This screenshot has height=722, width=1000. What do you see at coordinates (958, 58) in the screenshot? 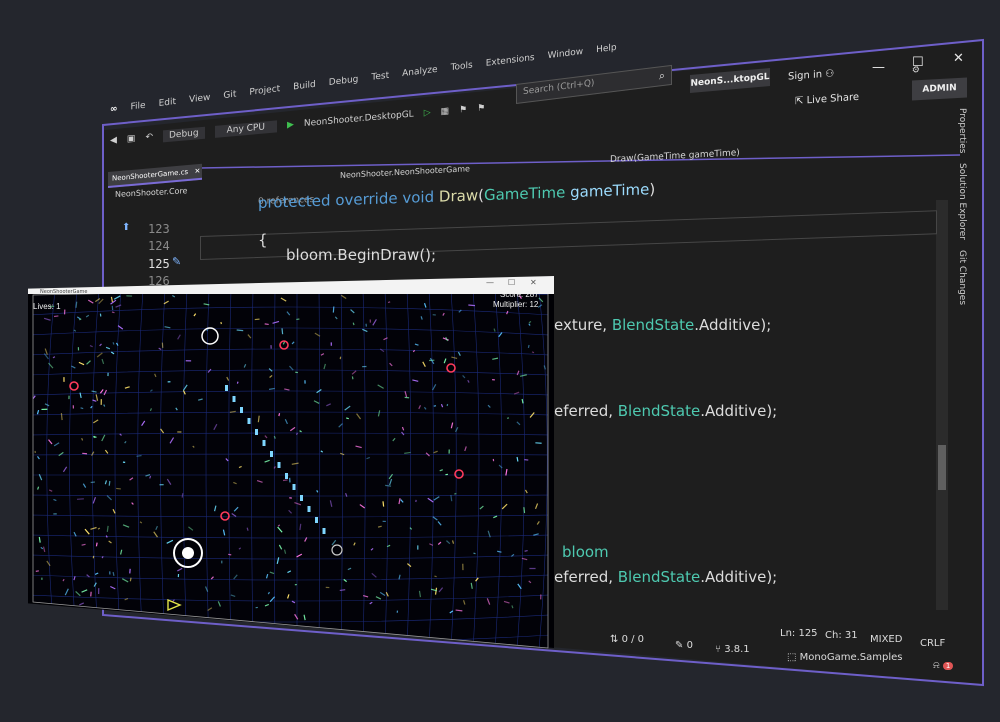
I see `close-icon: ✕` at bounding box center [958, 58].